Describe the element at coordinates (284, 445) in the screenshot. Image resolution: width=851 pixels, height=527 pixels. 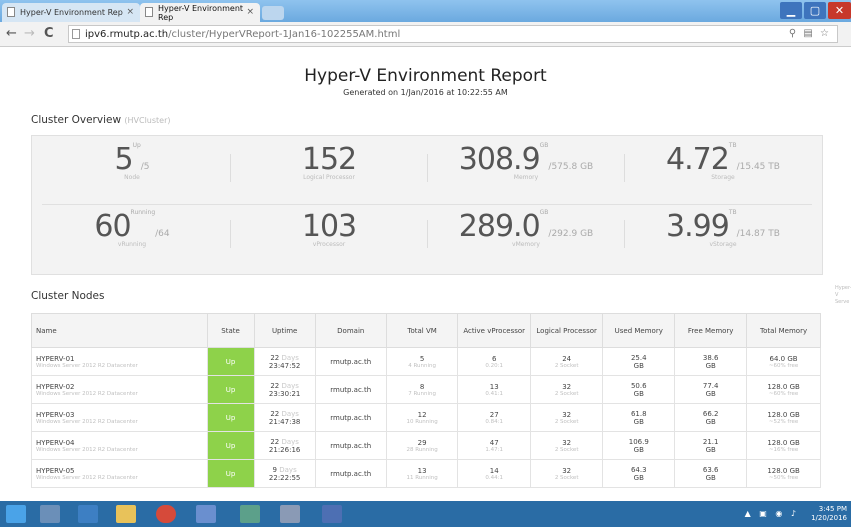
I see `uptime-cell: 22 Days 21:26:16` at that location.